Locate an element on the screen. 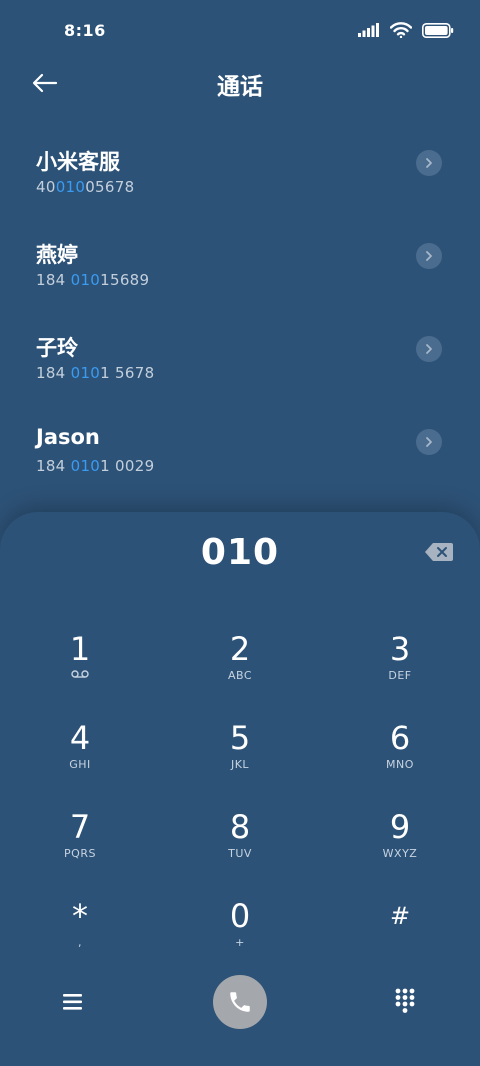 This screenshot has width=480, height=1066. key-8: 8 TUV is located at coordinates (240, 848).